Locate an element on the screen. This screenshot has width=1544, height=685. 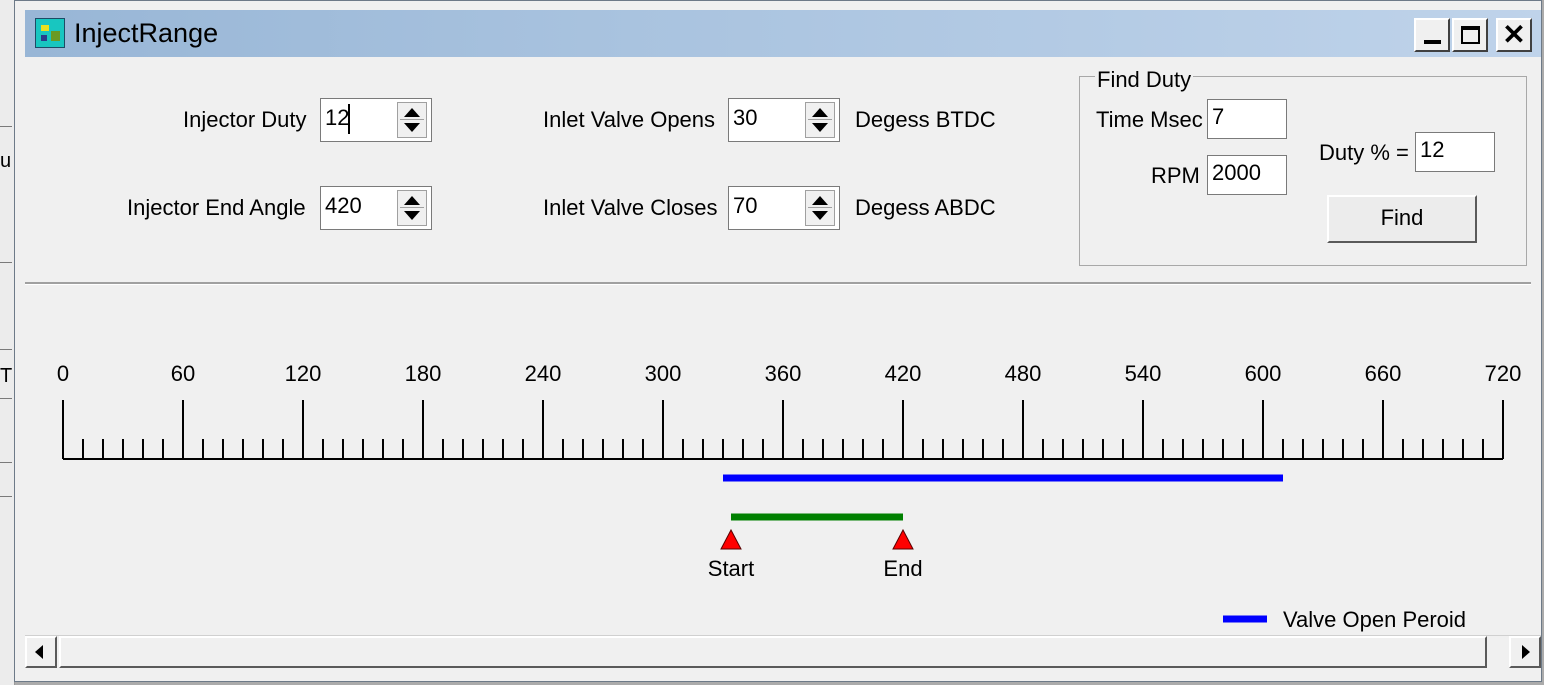
scroll-right-button is located at coordinates (1525, 652).